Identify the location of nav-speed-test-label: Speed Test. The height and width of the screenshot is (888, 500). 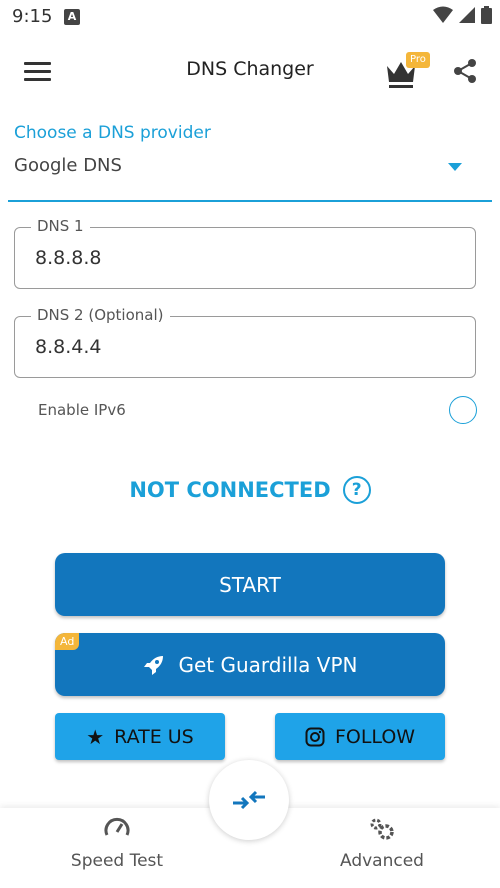
(117, 861).